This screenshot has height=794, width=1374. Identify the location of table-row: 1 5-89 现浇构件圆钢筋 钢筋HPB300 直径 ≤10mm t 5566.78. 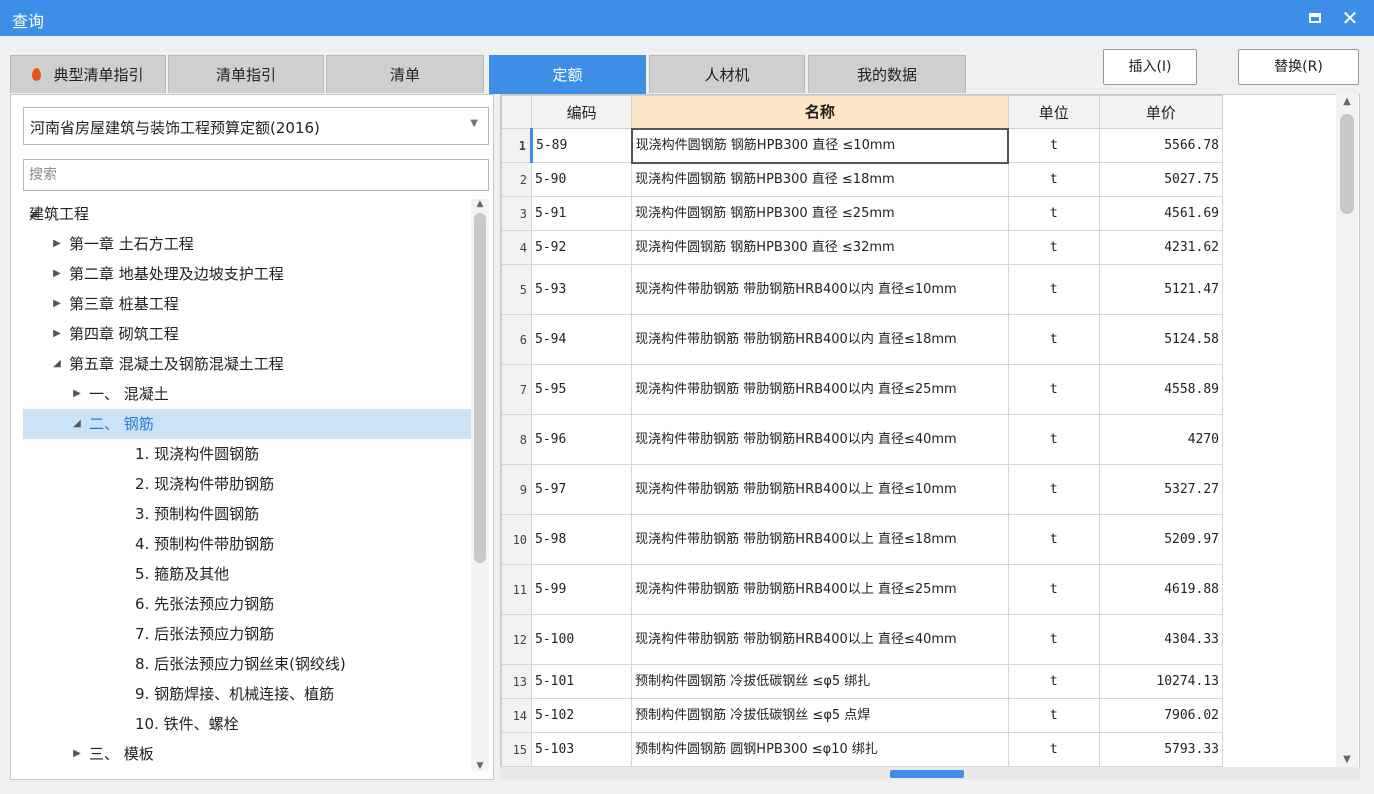
(862, 145).